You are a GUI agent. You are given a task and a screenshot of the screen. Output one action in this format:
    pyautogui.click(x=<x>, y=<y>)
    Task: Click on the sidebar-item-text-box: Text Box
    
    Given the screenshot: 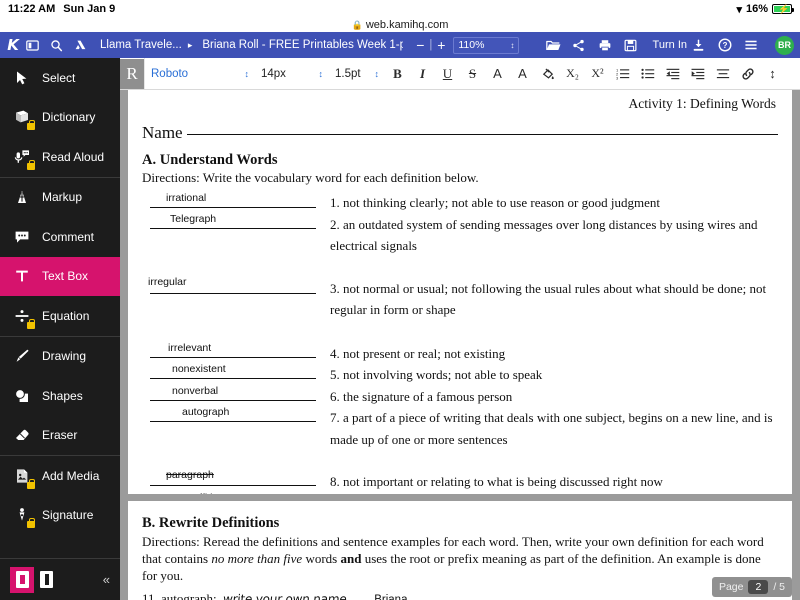 What is the action you would take?
    pyautogui.click(x=60, y=276)
    